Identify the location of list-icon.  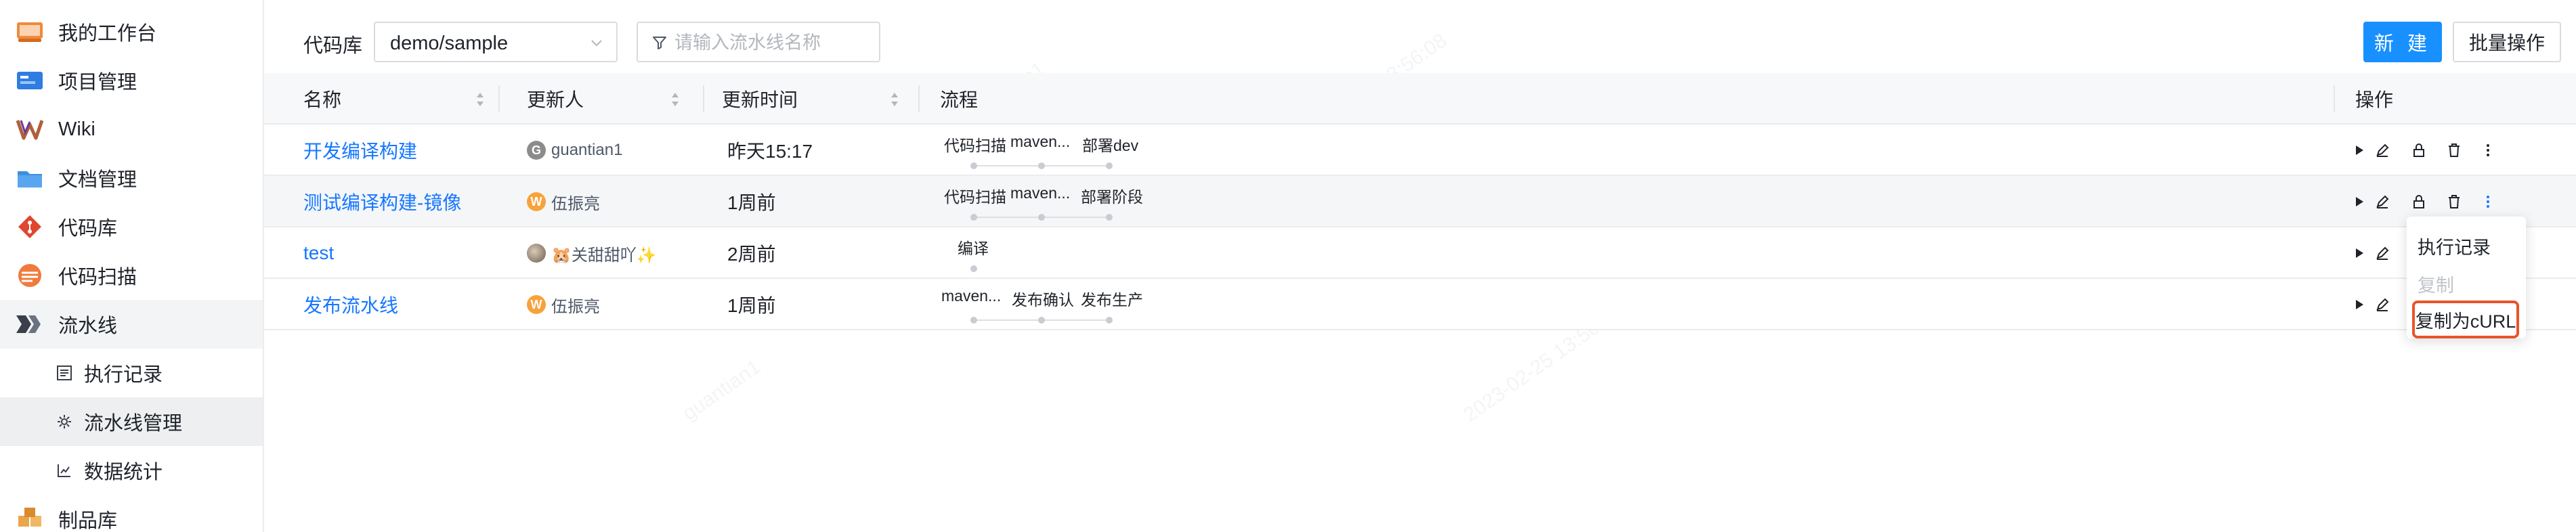
(64, 373).